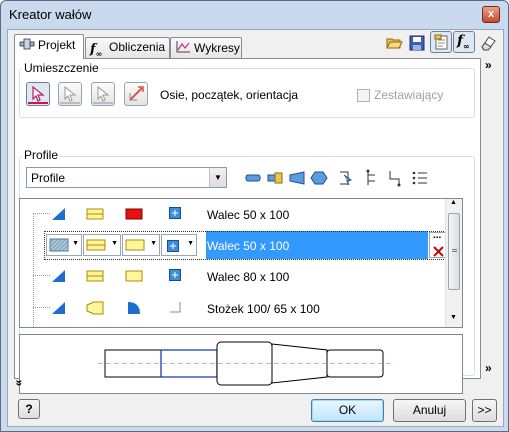 This screenshot has width=509, height=432. I want to click on grip-icon, so click(454, 250).